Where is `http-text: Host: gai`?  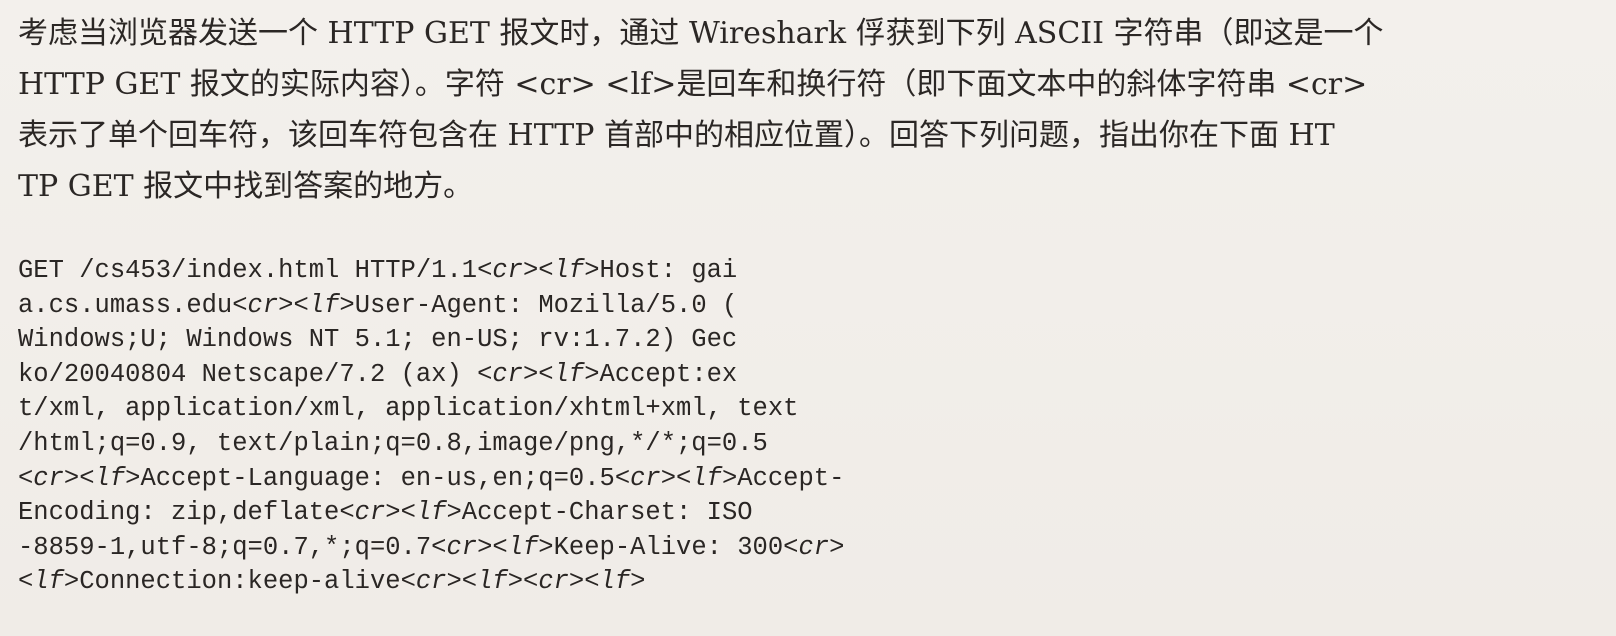
http-text: Host: gai is located at coordinates (668, 270).